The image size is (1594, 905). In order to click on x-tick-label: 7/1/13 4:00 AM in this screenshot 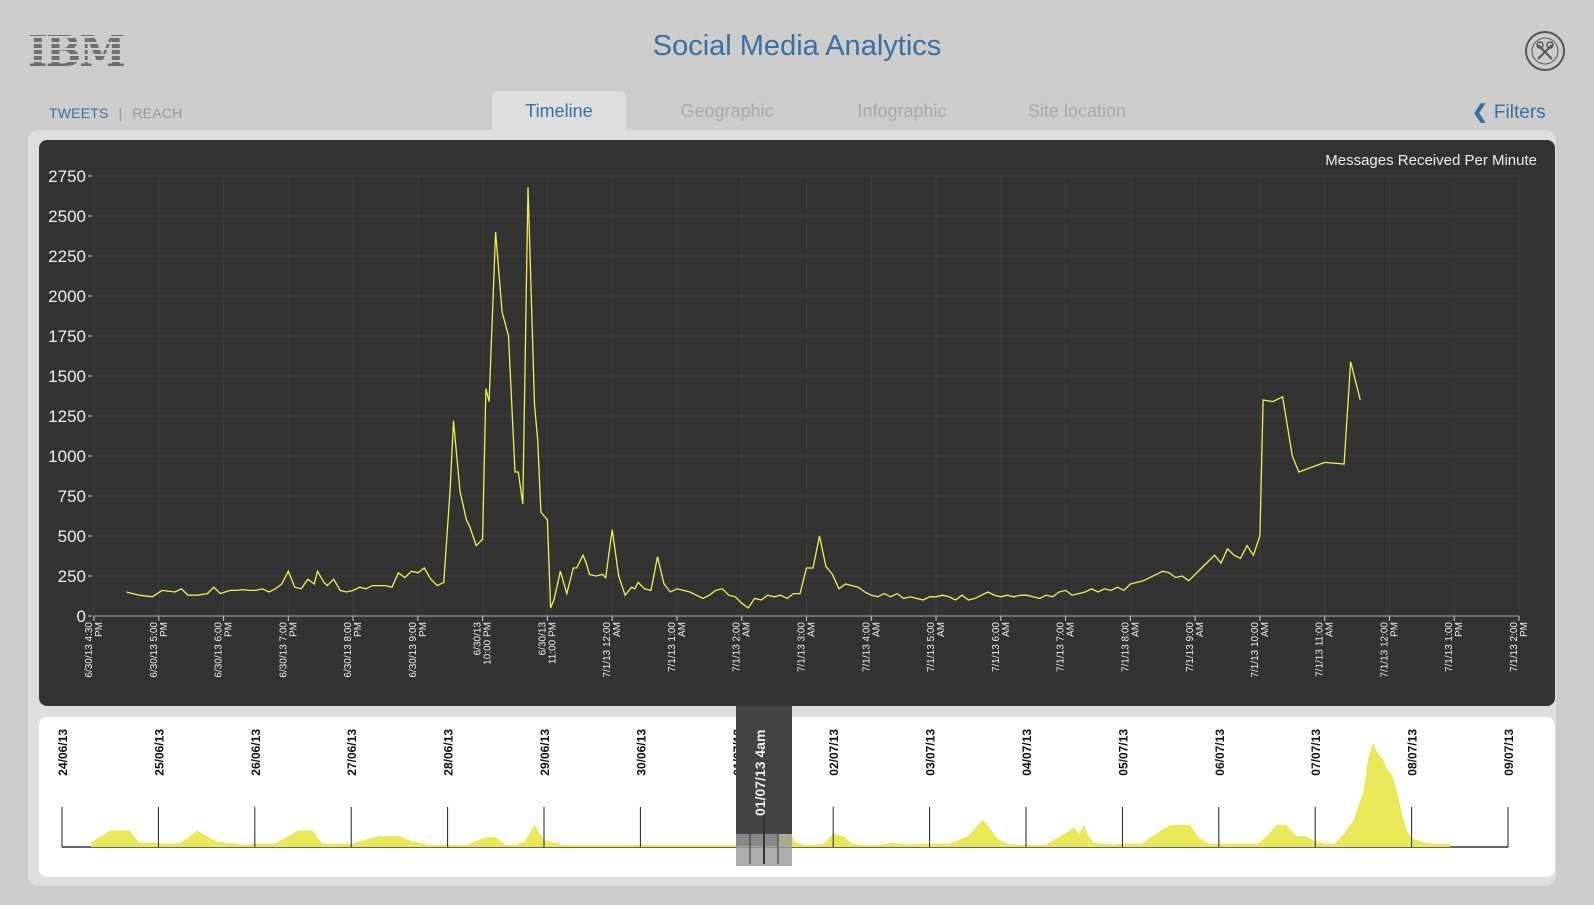, I will do `click(871, 647)`.